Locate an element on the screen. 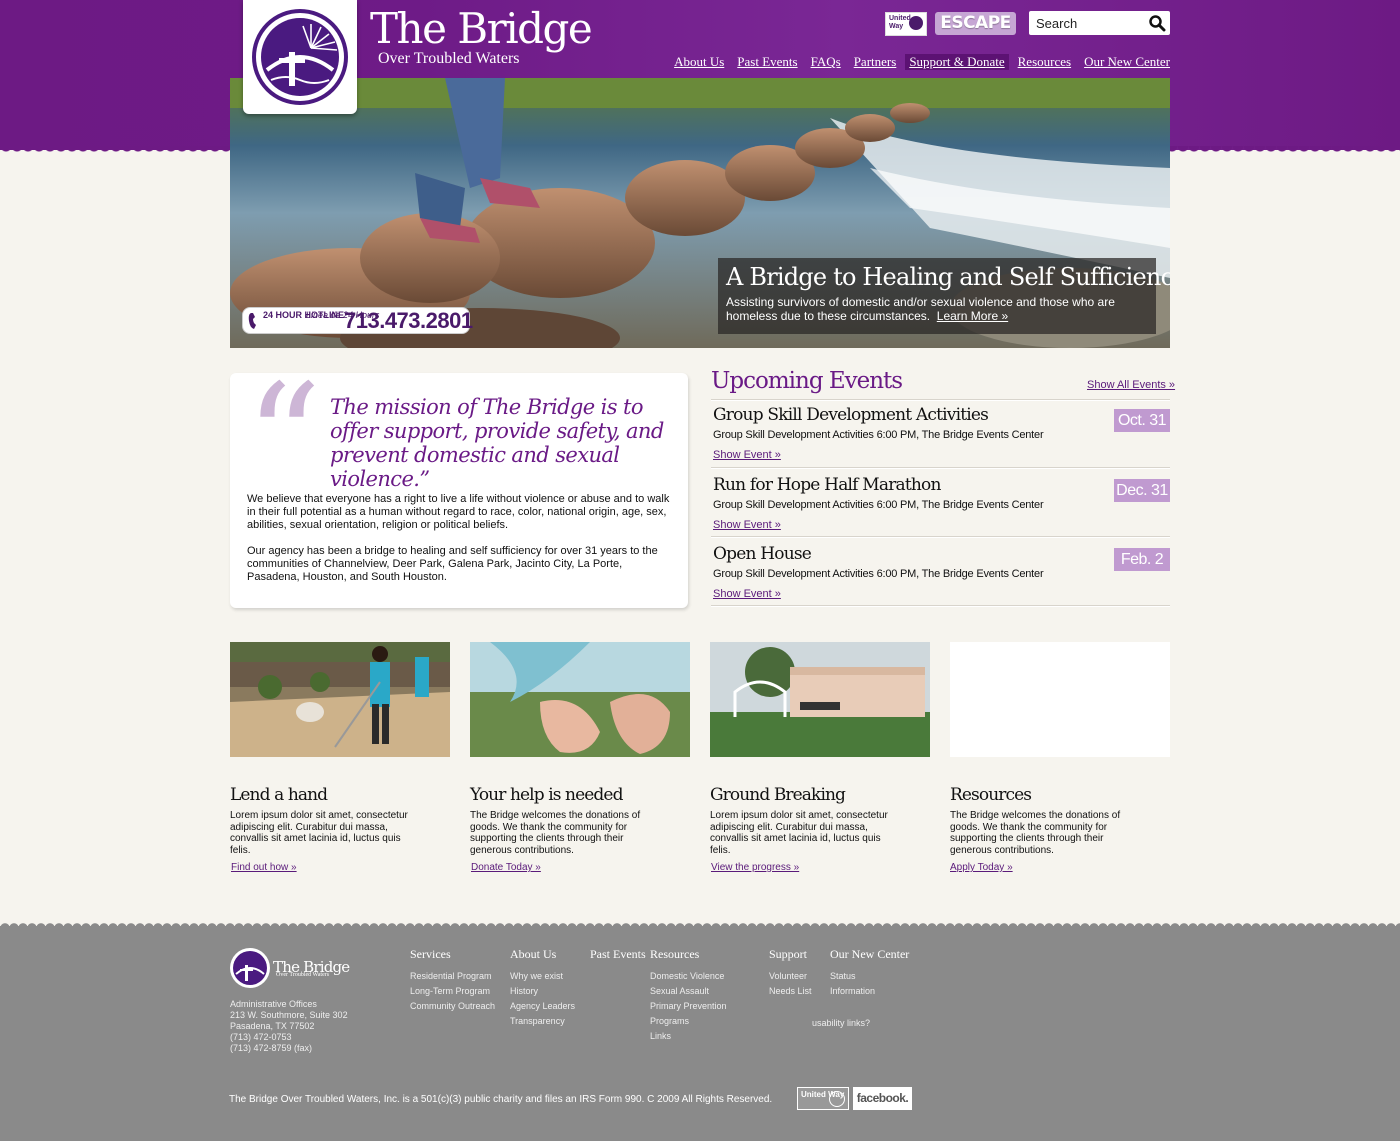 The width and height of the screenshot is (1400, 1141). event-title: Group Skill Development Activities is located at coordinates (851, 415).